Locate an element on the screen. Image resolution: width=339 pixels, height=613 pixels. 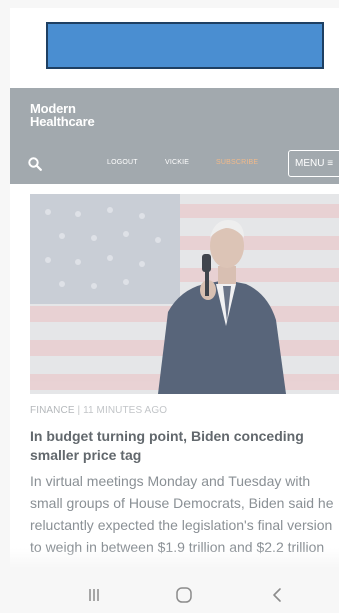
article-meta: FINANCE | 11 MINUTES AGO is located at coordinates (98, 410).